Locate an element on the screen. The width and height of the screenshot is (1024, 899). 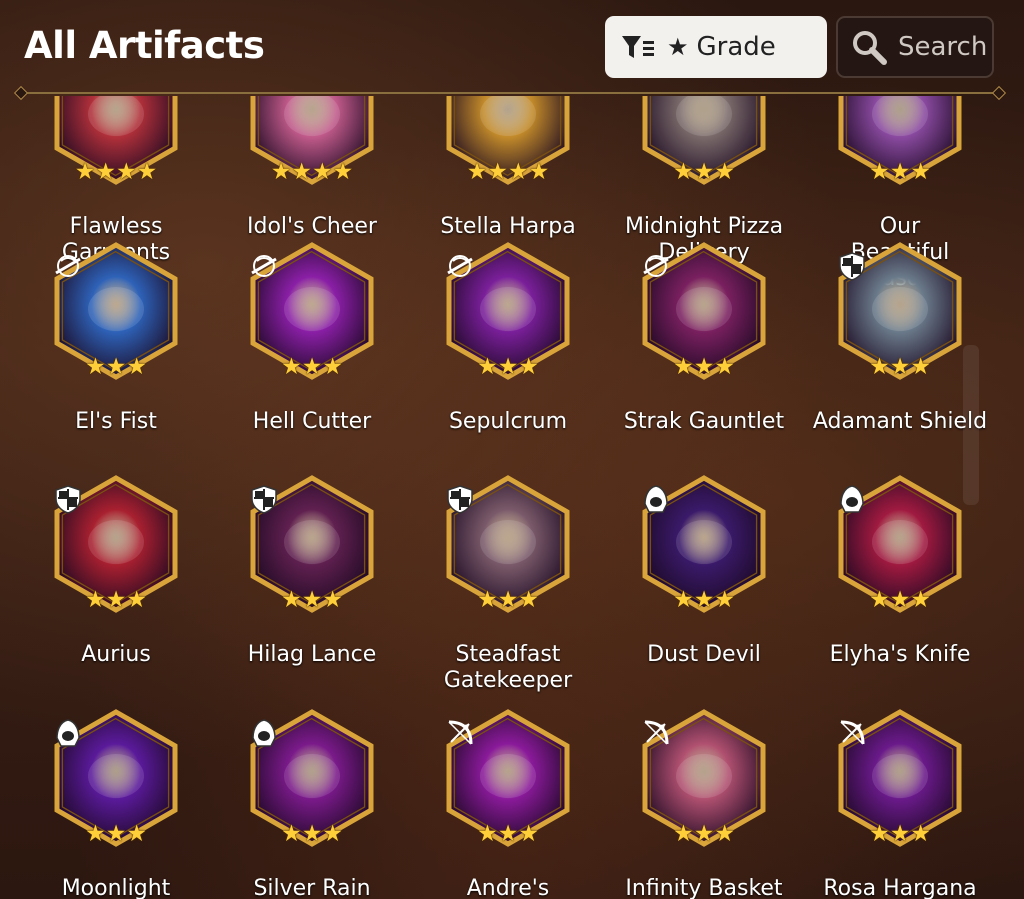
grade-filter-button: ★ Grade is located at coordinates (716, 47).